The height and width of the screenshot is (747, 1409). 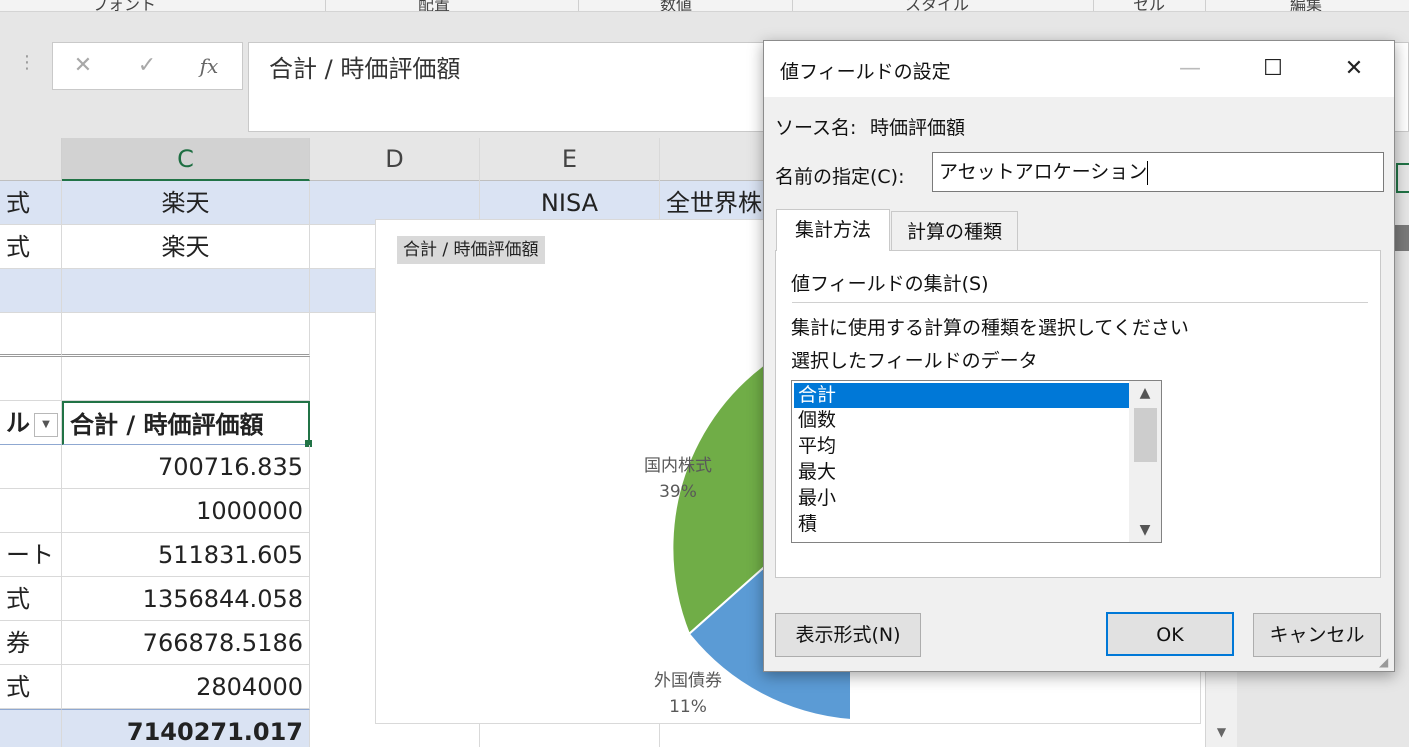 I want to click on field-data-label: 選択したフィールドのデータ, so click(x=914, y=361).